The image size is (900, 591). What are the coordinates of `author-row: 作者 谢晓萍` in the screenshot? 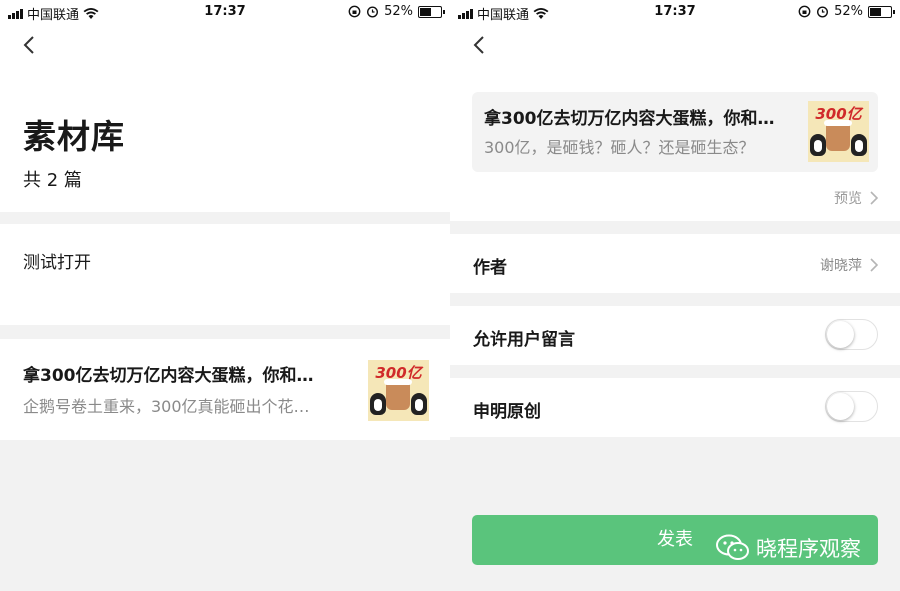 It's located at (675, 263).